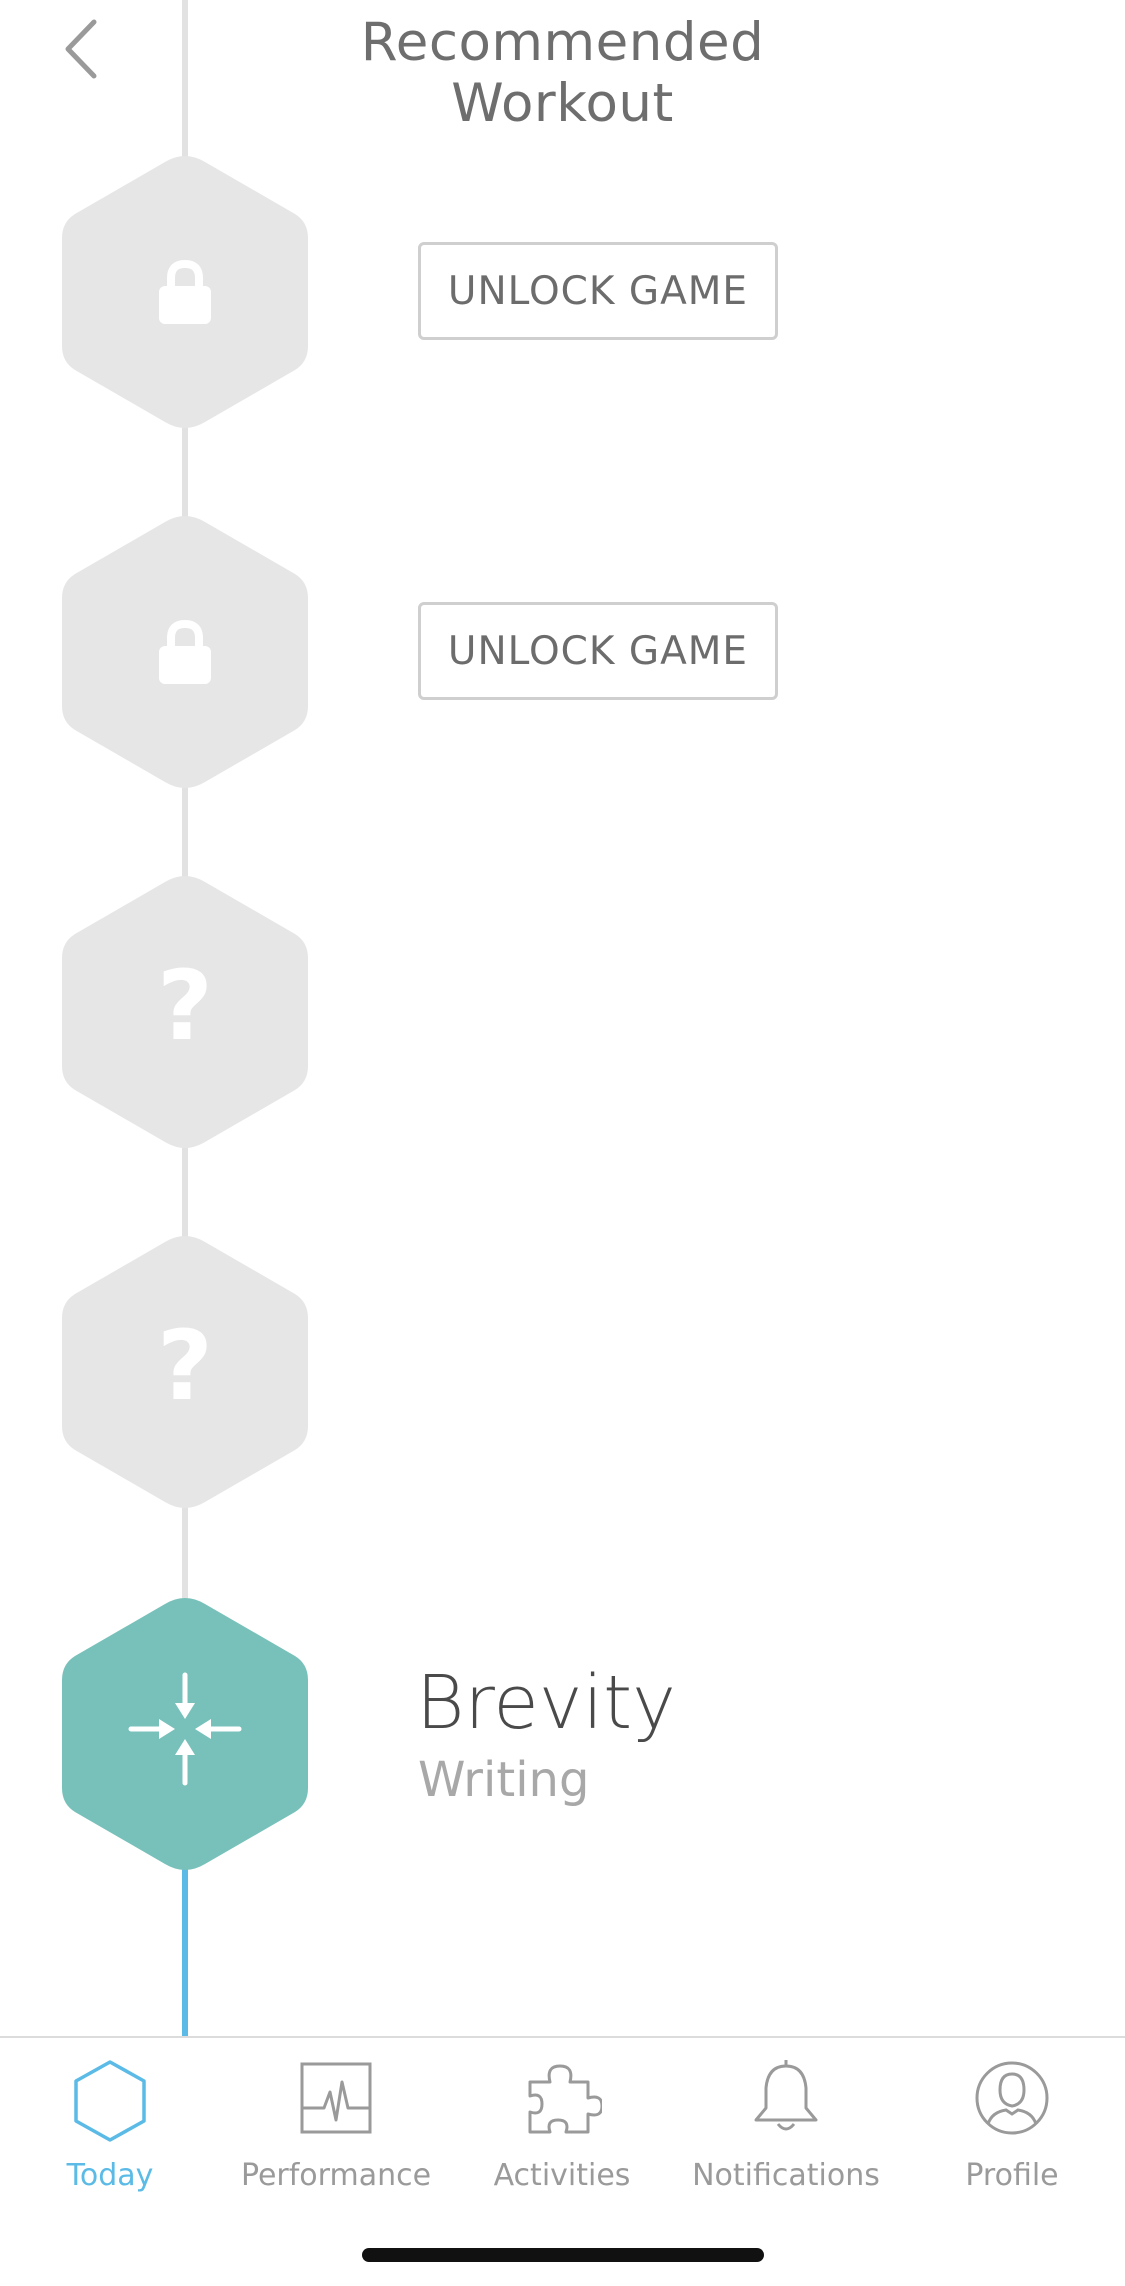 This screenshot has width=1125, height=2286. What do you see at coordinates (110, 2101) in the screenshot?
I see `hexagon-icon` at bounding box center [110, 2101].